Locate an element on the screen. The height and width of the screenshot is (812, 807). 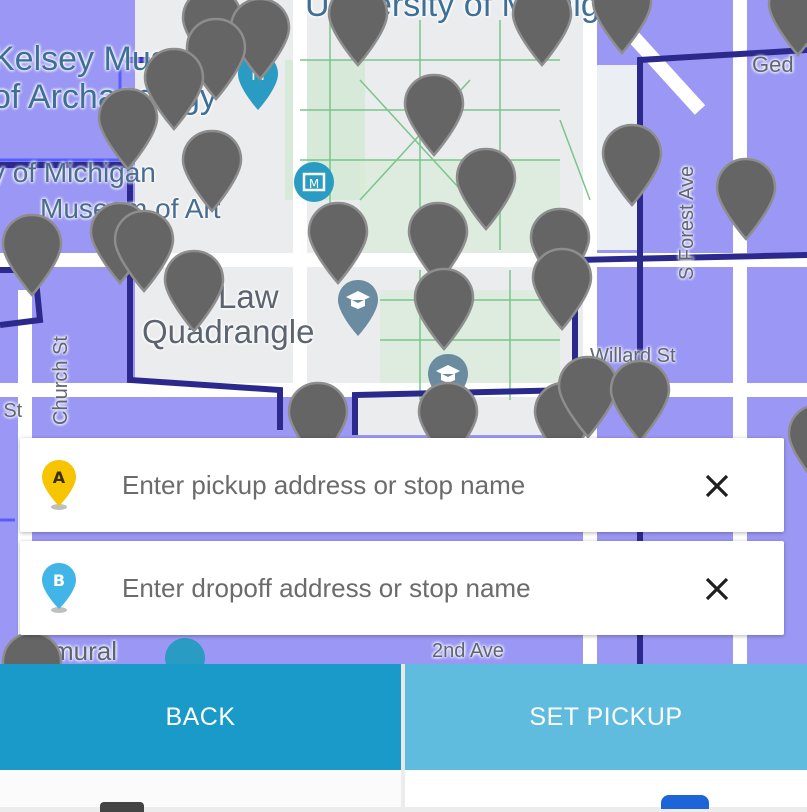
pickup-input: Enter pickup address or stop name is located at coordinates (323, 485).